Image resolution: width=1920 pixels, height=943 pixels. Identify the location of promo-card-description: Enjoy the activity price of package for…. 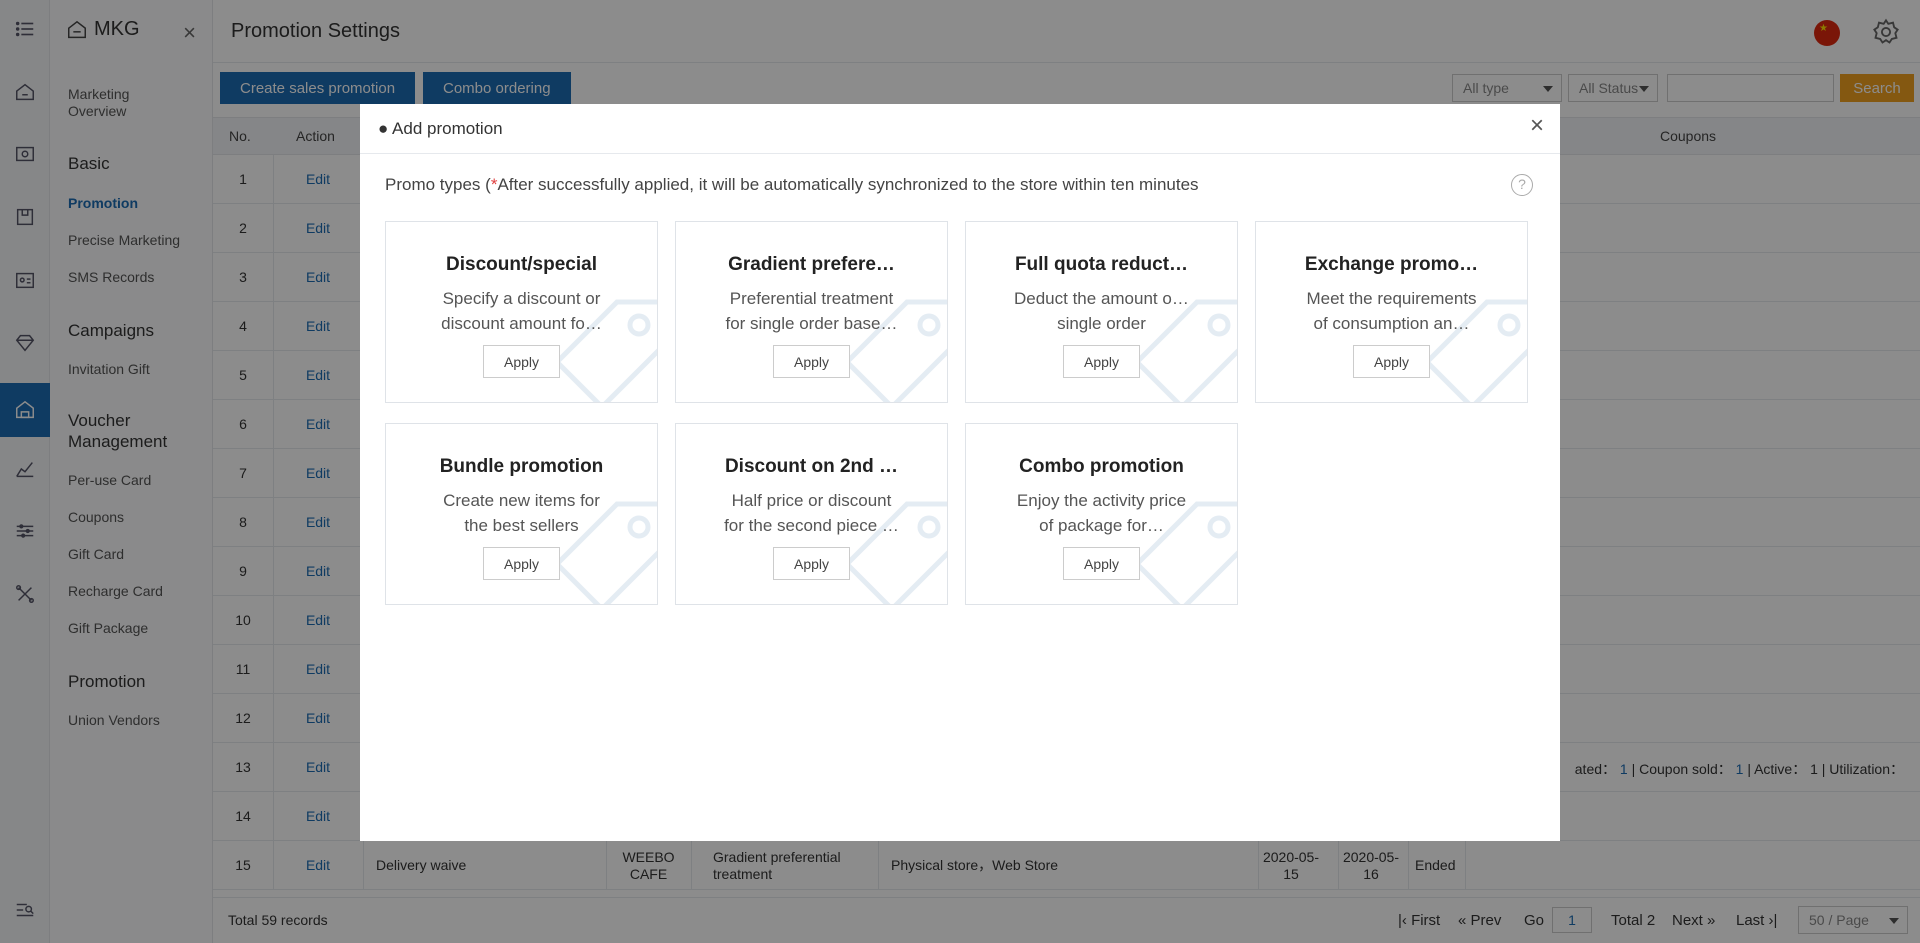
(1101, 513).